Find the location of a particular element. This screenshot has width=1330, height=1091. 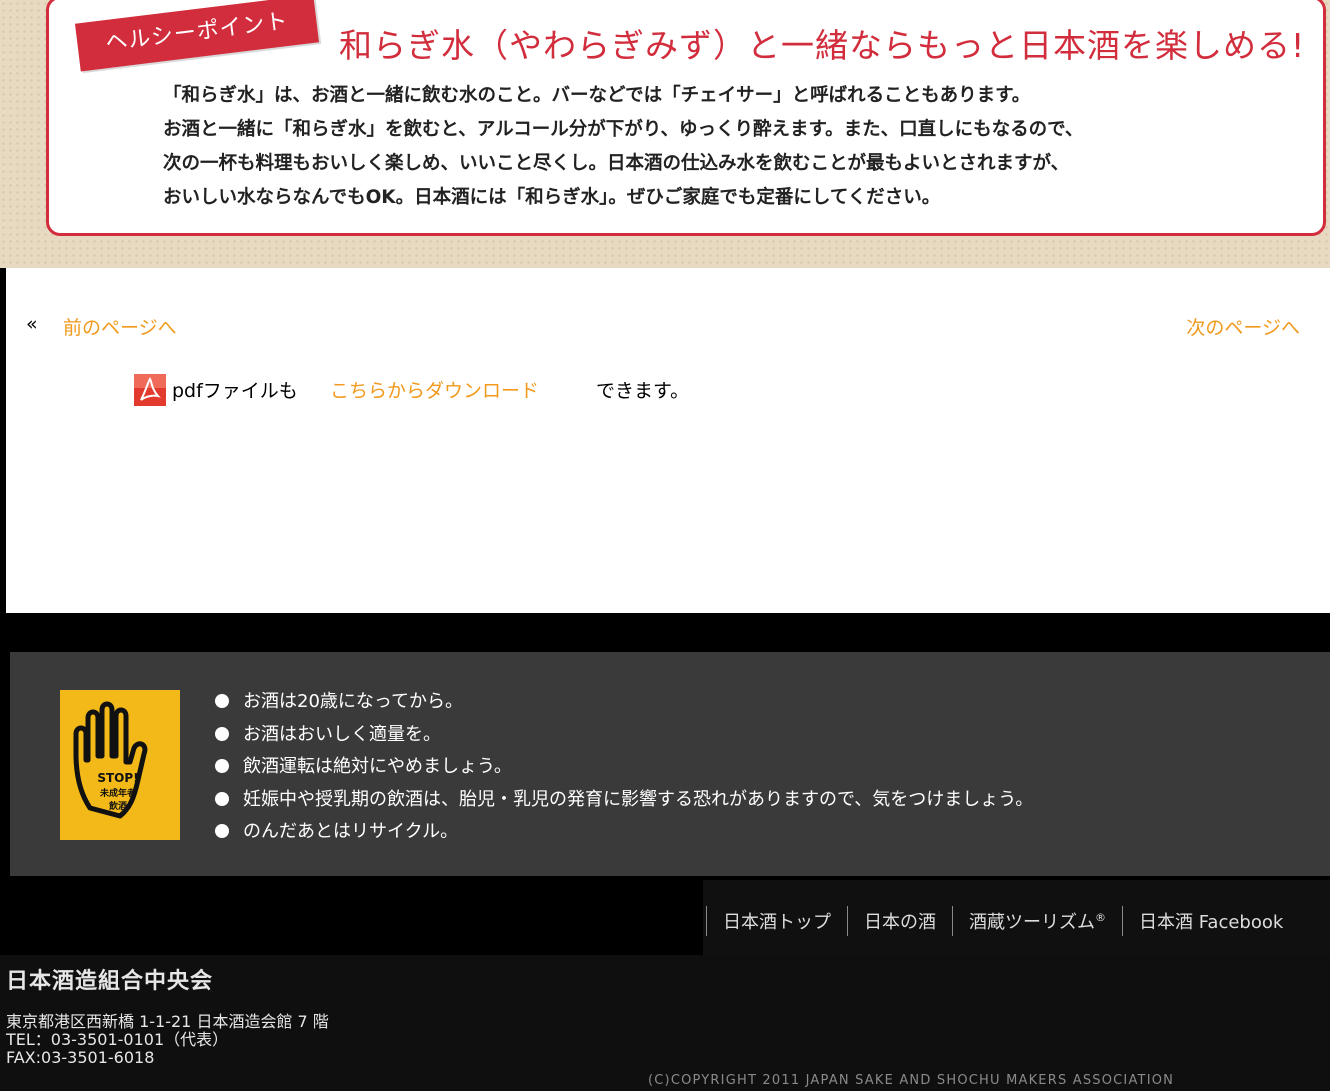

next-page-link: 次のページへ is located at coordinates (1243, 326).